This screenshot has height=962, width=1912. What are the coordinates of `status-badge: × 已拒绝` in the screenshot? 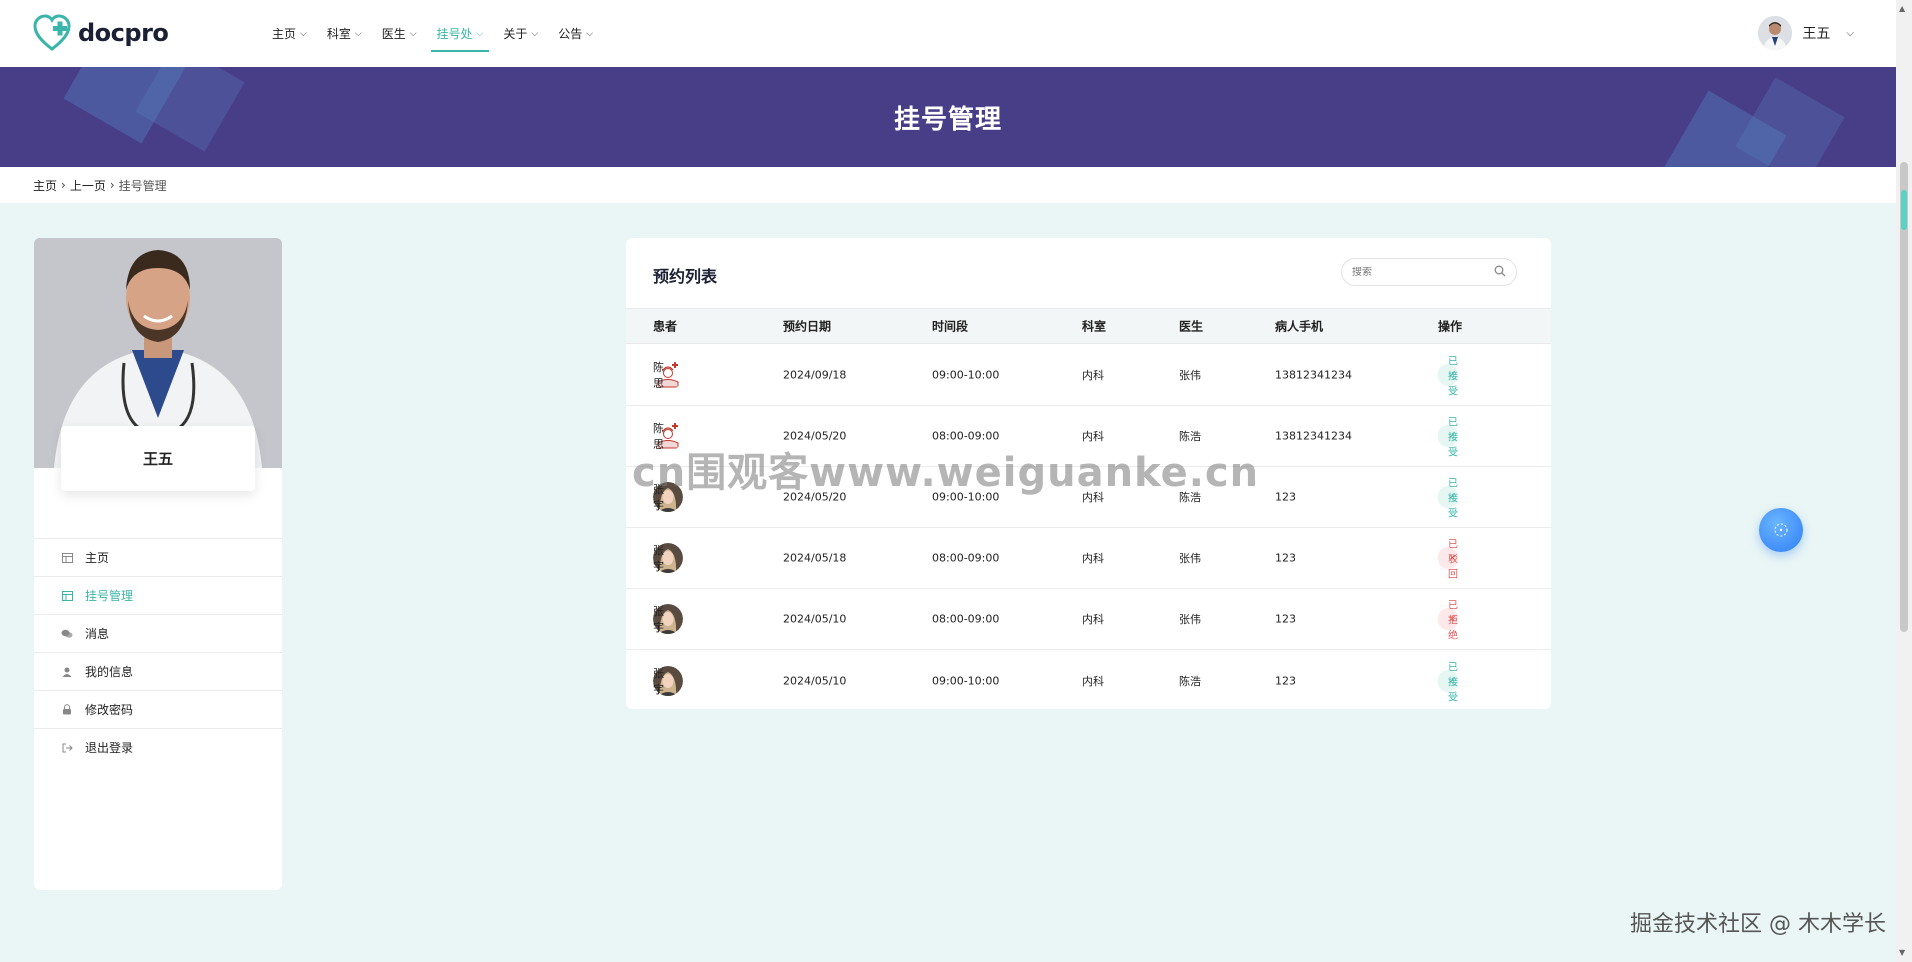 It's located at (1448, 621).